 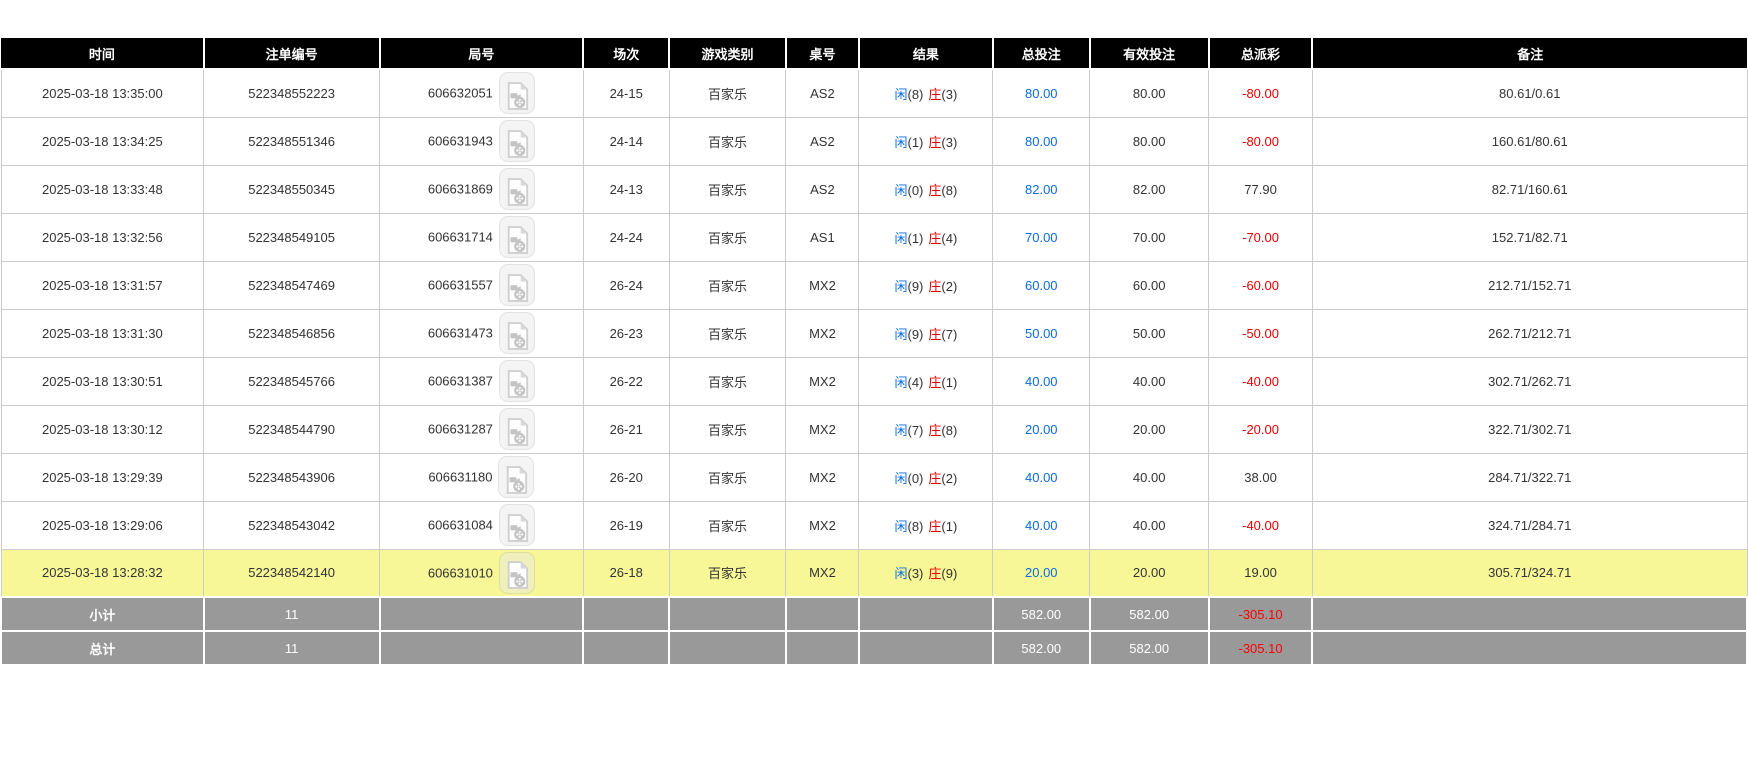 What do you see at coordinates (1041, 429) in the screenshot?
I see `cell-total-bet: 20.00` at bounding box center [1041, 429].